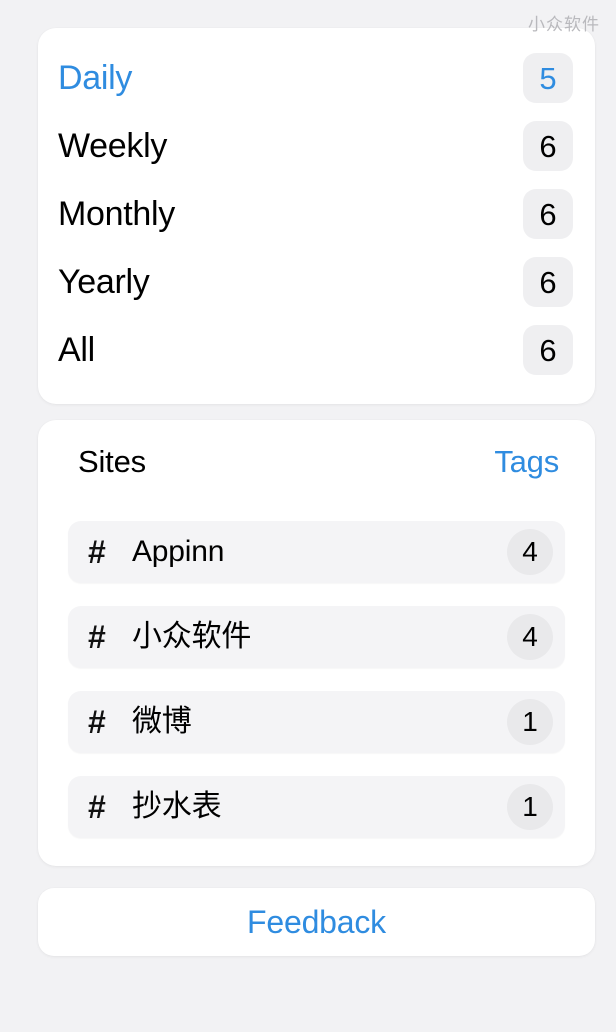  What do you see at coordinates (113, 146) in the screenshot?
I see `period-label: Weekly` at bounding box center [113, 146].